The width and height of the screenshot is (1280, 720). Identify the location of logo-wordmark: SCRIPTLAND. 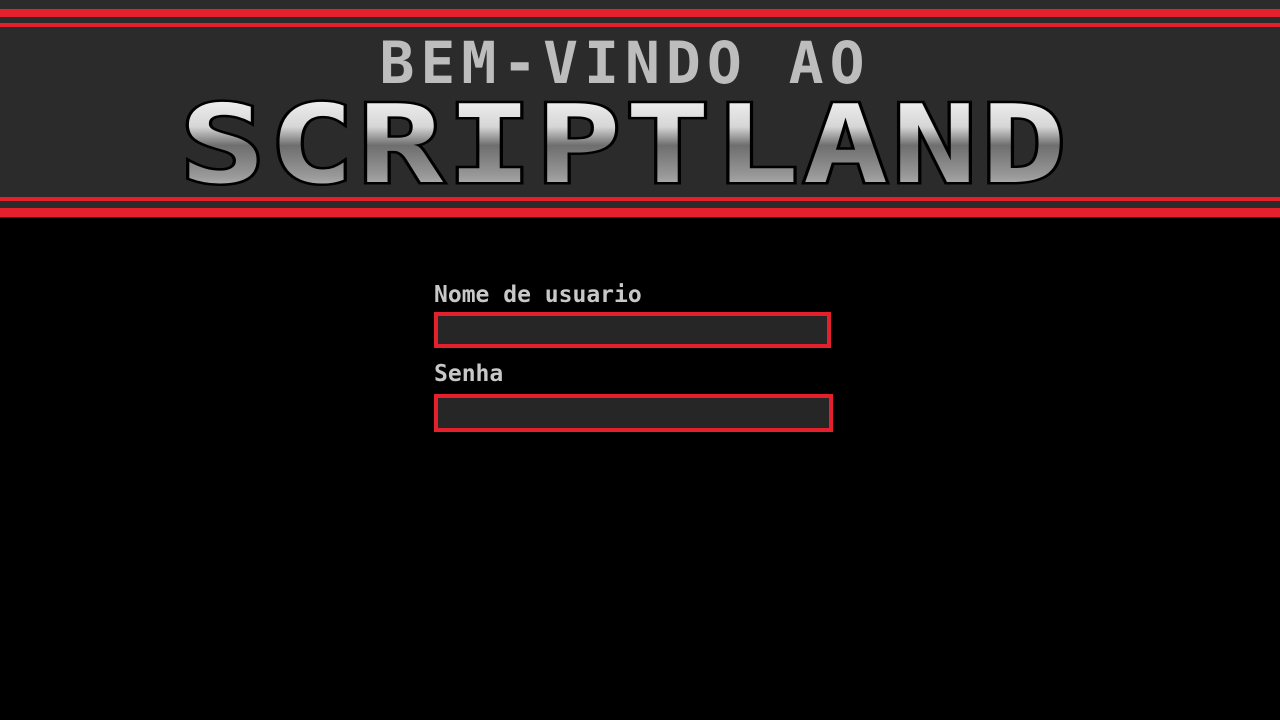
(625, 145).